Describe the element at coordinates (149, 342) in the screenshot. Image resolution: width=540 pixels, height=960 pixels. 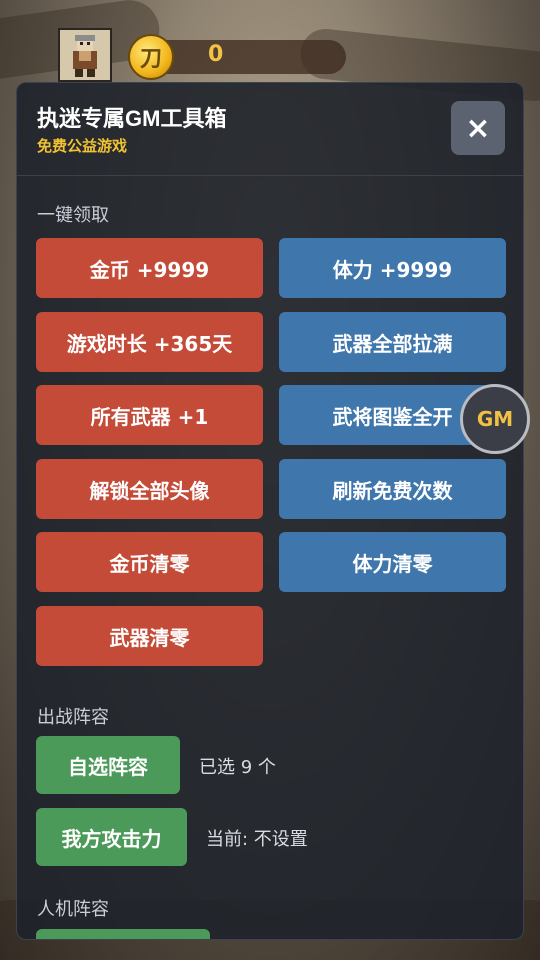
I see `one-click-button-3: 游戏时长 +365天` at that location.